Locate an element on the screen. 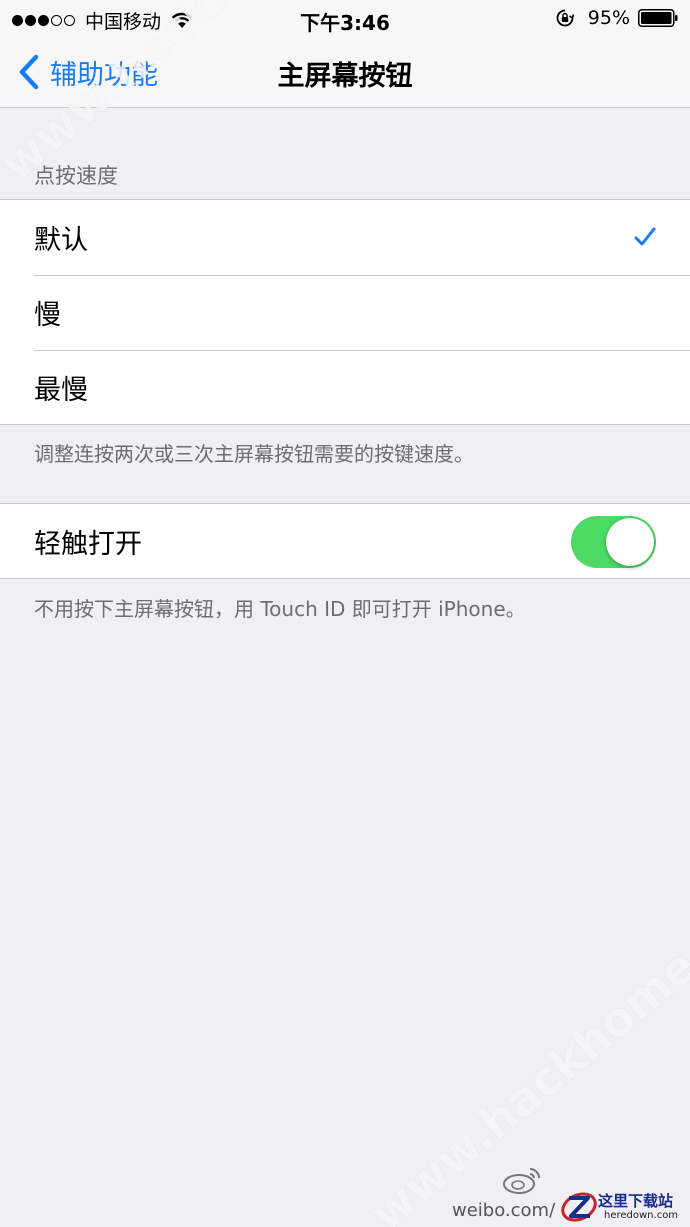  rest-finger-cell: 轻触打开 is located at coordinates (345, 541).